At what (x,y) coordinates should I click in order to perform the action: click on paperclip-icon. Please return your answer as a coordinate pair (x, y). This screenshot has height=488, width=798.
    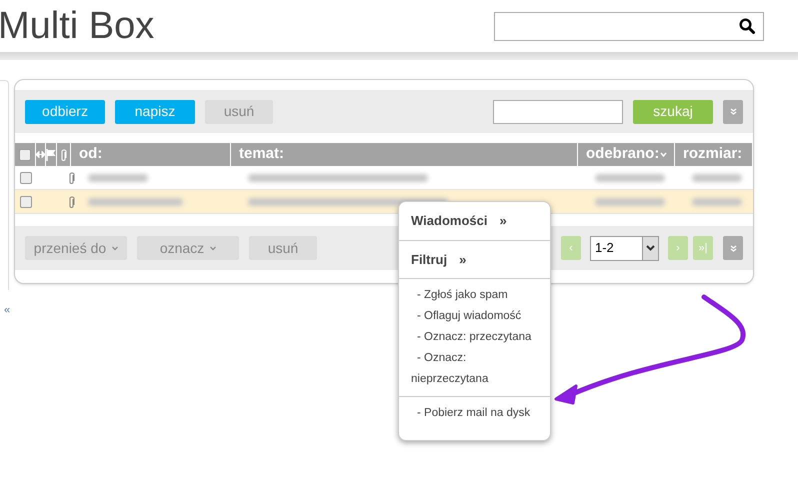
    Looking at the image, I should click on (63, 155).